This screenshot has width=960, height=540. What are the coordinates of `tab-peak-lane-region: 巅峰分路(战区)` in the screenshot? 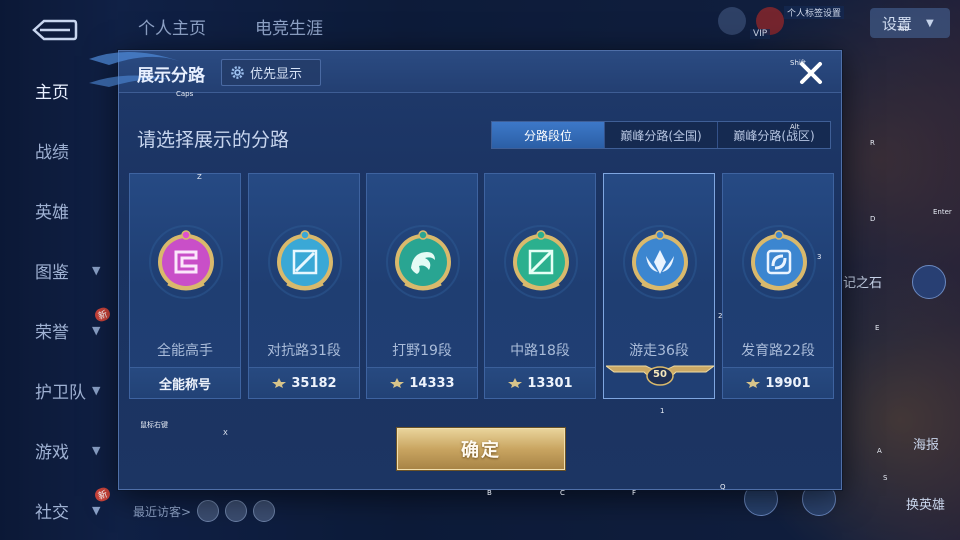 It's located at (774, 135).